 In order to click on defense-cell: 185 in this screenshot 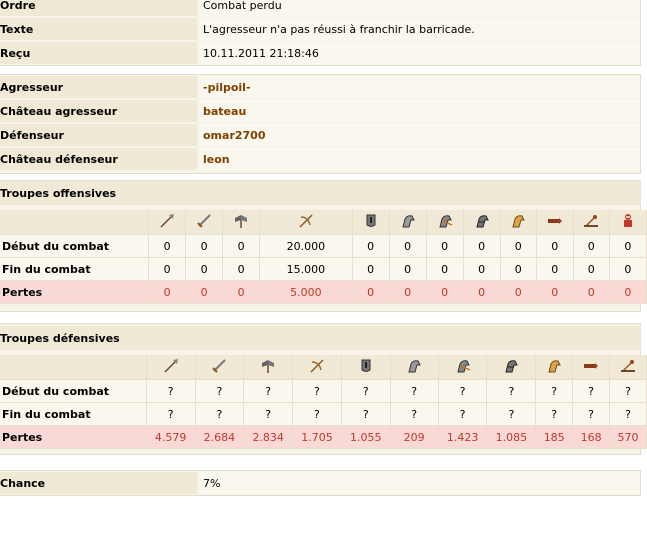, I will do `click(555, 437)`.